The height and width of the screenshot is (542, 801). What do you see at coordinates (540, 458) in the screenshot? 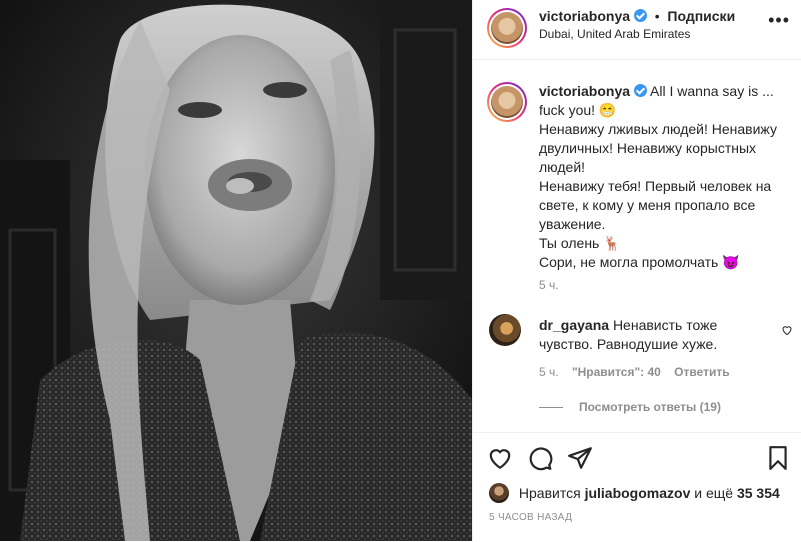
I see `comment-bubble-icon` at bounding box center [540, 458].